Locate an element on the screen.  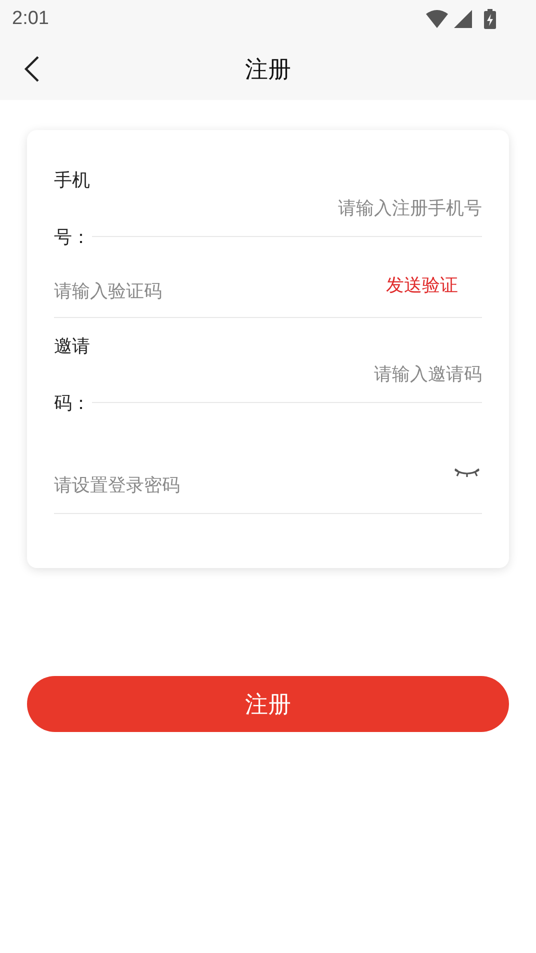
wifi-icon is located at coordinates (437, 19).